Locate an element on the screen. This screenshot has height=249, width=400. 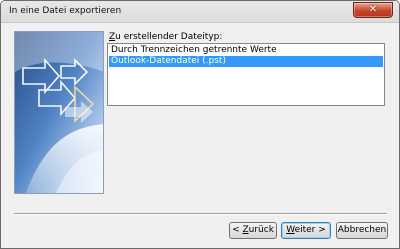
close-button: ✕ is located at coordinates (373, 10).